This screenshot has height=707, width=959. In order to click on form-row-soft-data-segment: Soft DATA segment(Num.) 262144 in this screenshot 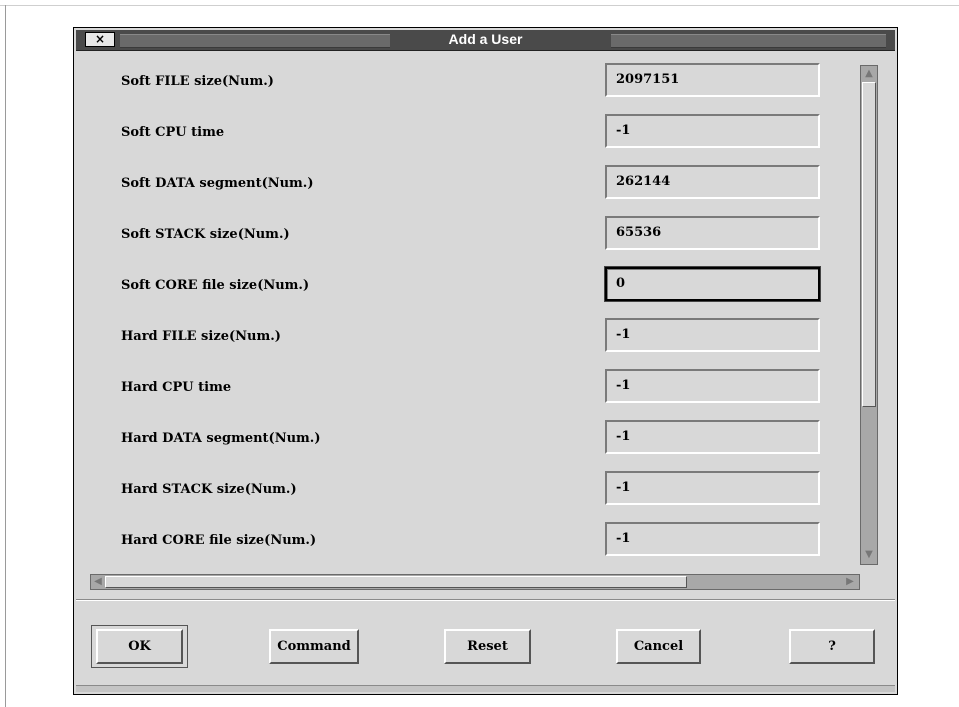, I will do `click(466, 184)`.